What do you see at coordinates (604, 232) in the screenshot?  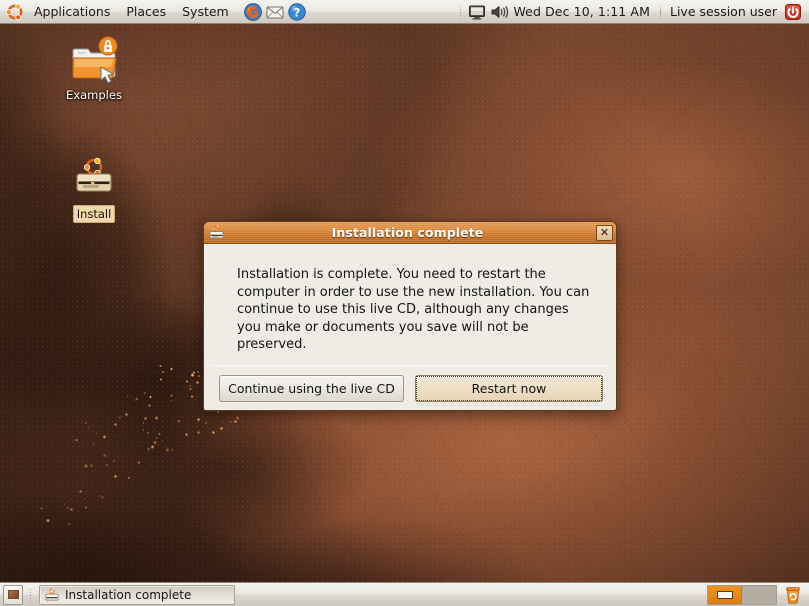 I see `close-window-button: ✕` at bounding box center [604, 232].